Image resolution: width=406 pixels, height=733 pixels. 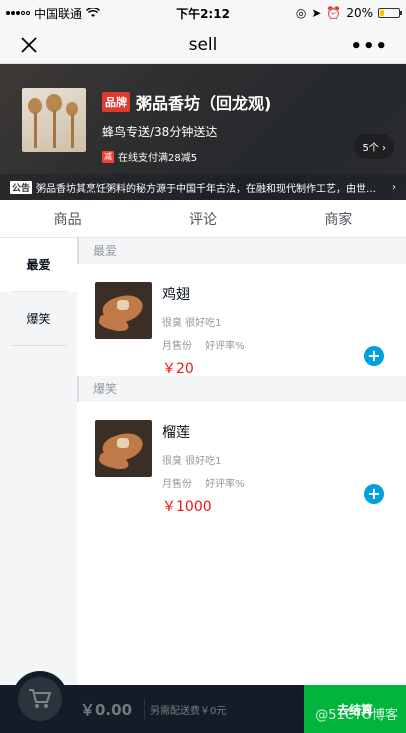 What do you see at coordinates (113, 709) in the screenshot?
I see `cart-total-price: ￥0.00` at bounding box center [113, 709].